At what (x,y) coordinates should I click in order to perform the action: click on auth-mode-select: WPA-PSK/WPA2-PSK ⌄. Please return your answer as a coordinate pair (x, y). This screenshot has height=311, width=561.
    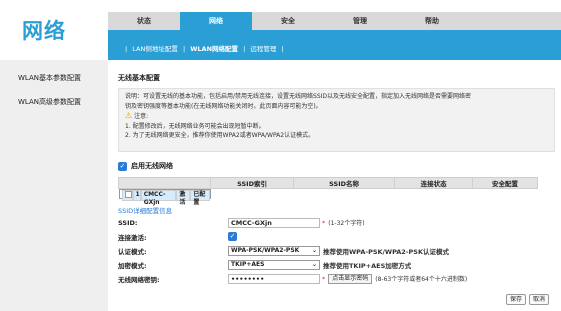
    Looking at the image, I should click on (274, 250).